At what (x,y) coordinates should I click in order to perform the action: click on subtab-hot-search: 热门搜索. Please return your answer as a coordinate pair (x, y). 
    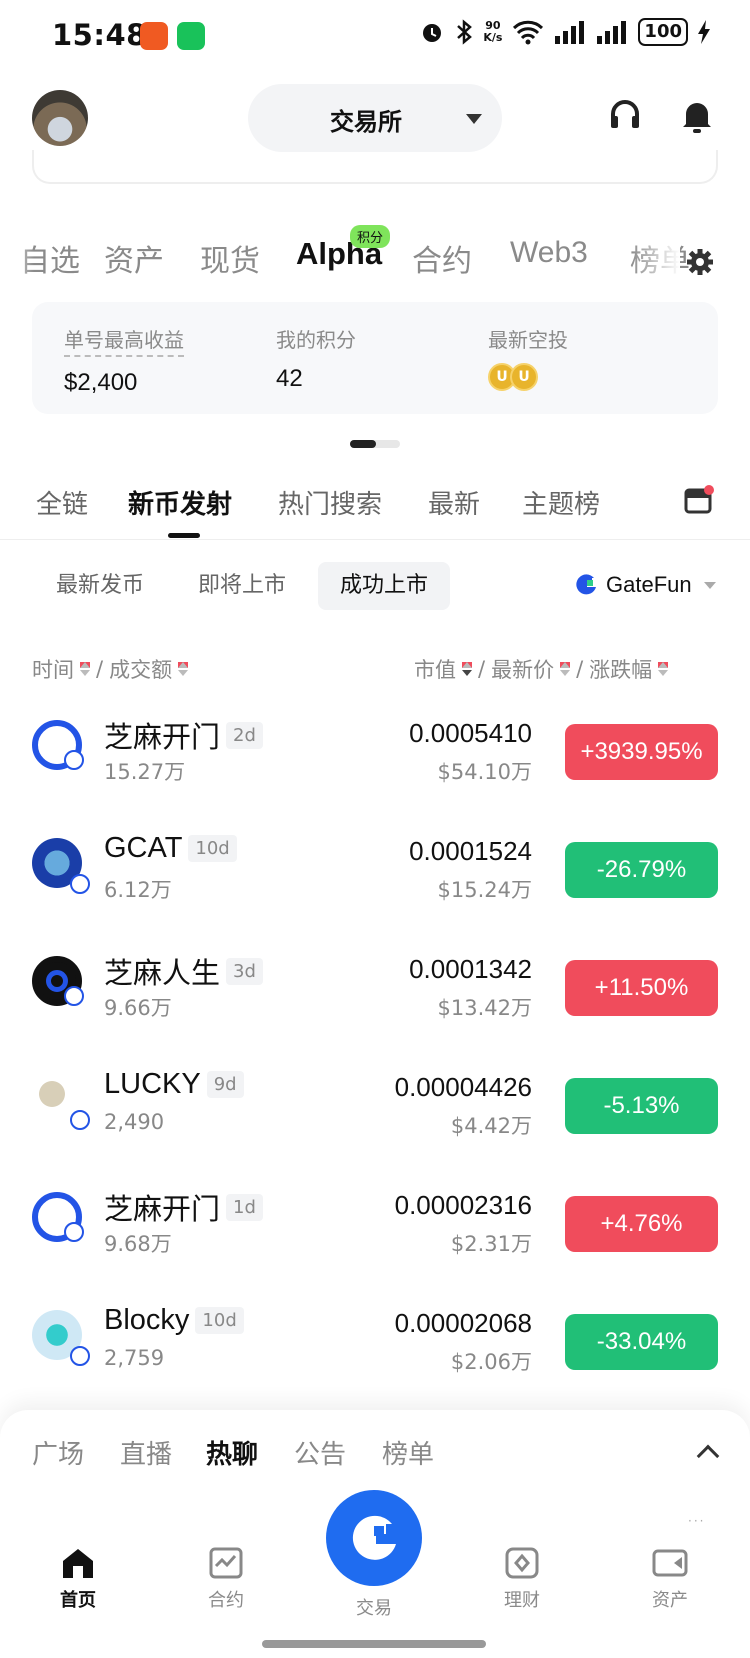
    Looking at the image, I should click on (330, 502).